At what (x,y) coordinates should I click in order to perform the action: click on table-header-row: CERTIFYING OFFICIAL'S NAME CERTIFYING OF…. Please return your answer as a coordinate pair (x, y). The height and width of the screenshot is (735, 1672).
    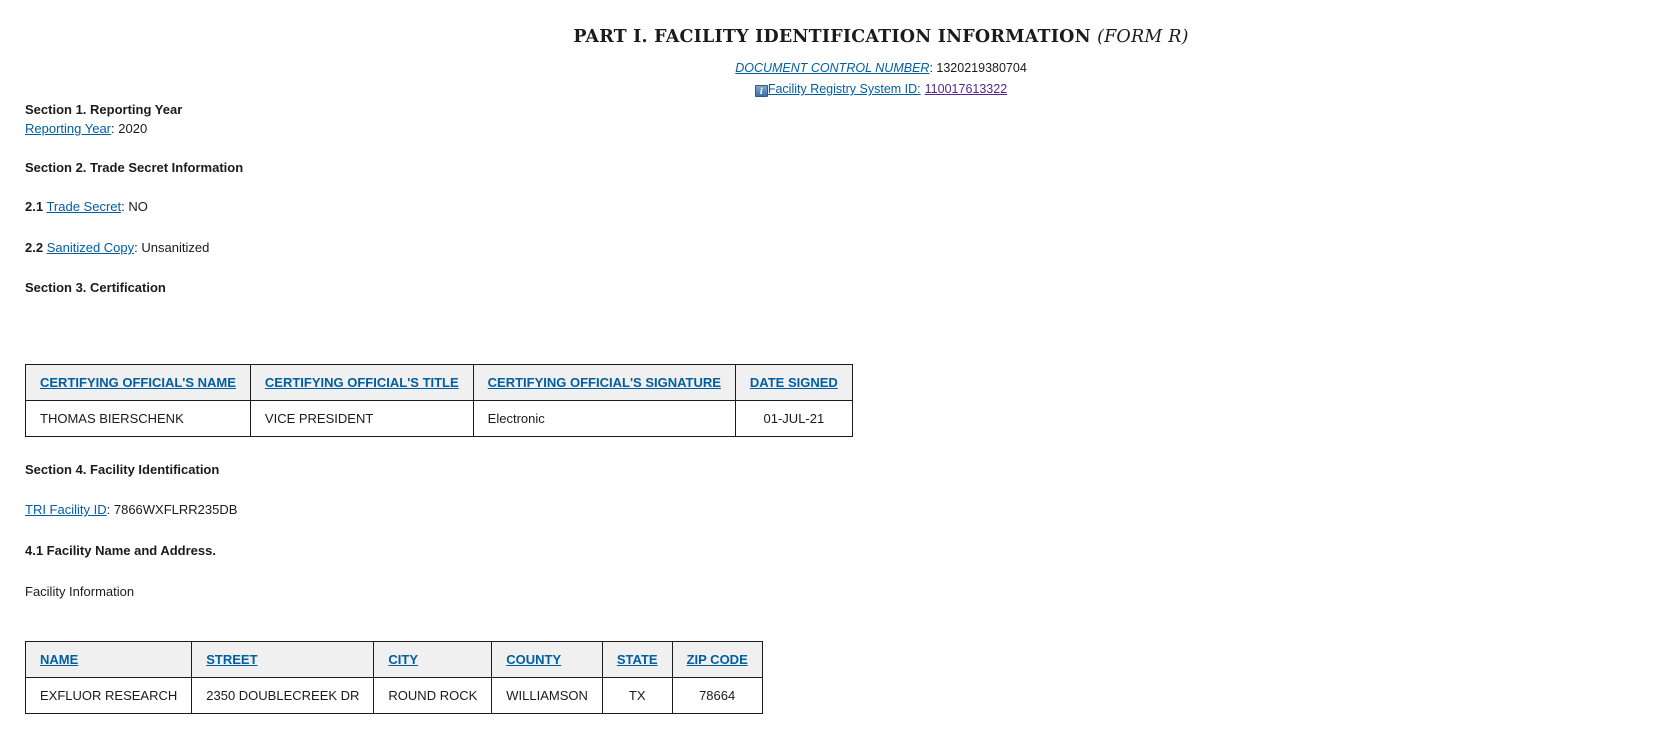
    Looking at the image, I should click on (439, 382).